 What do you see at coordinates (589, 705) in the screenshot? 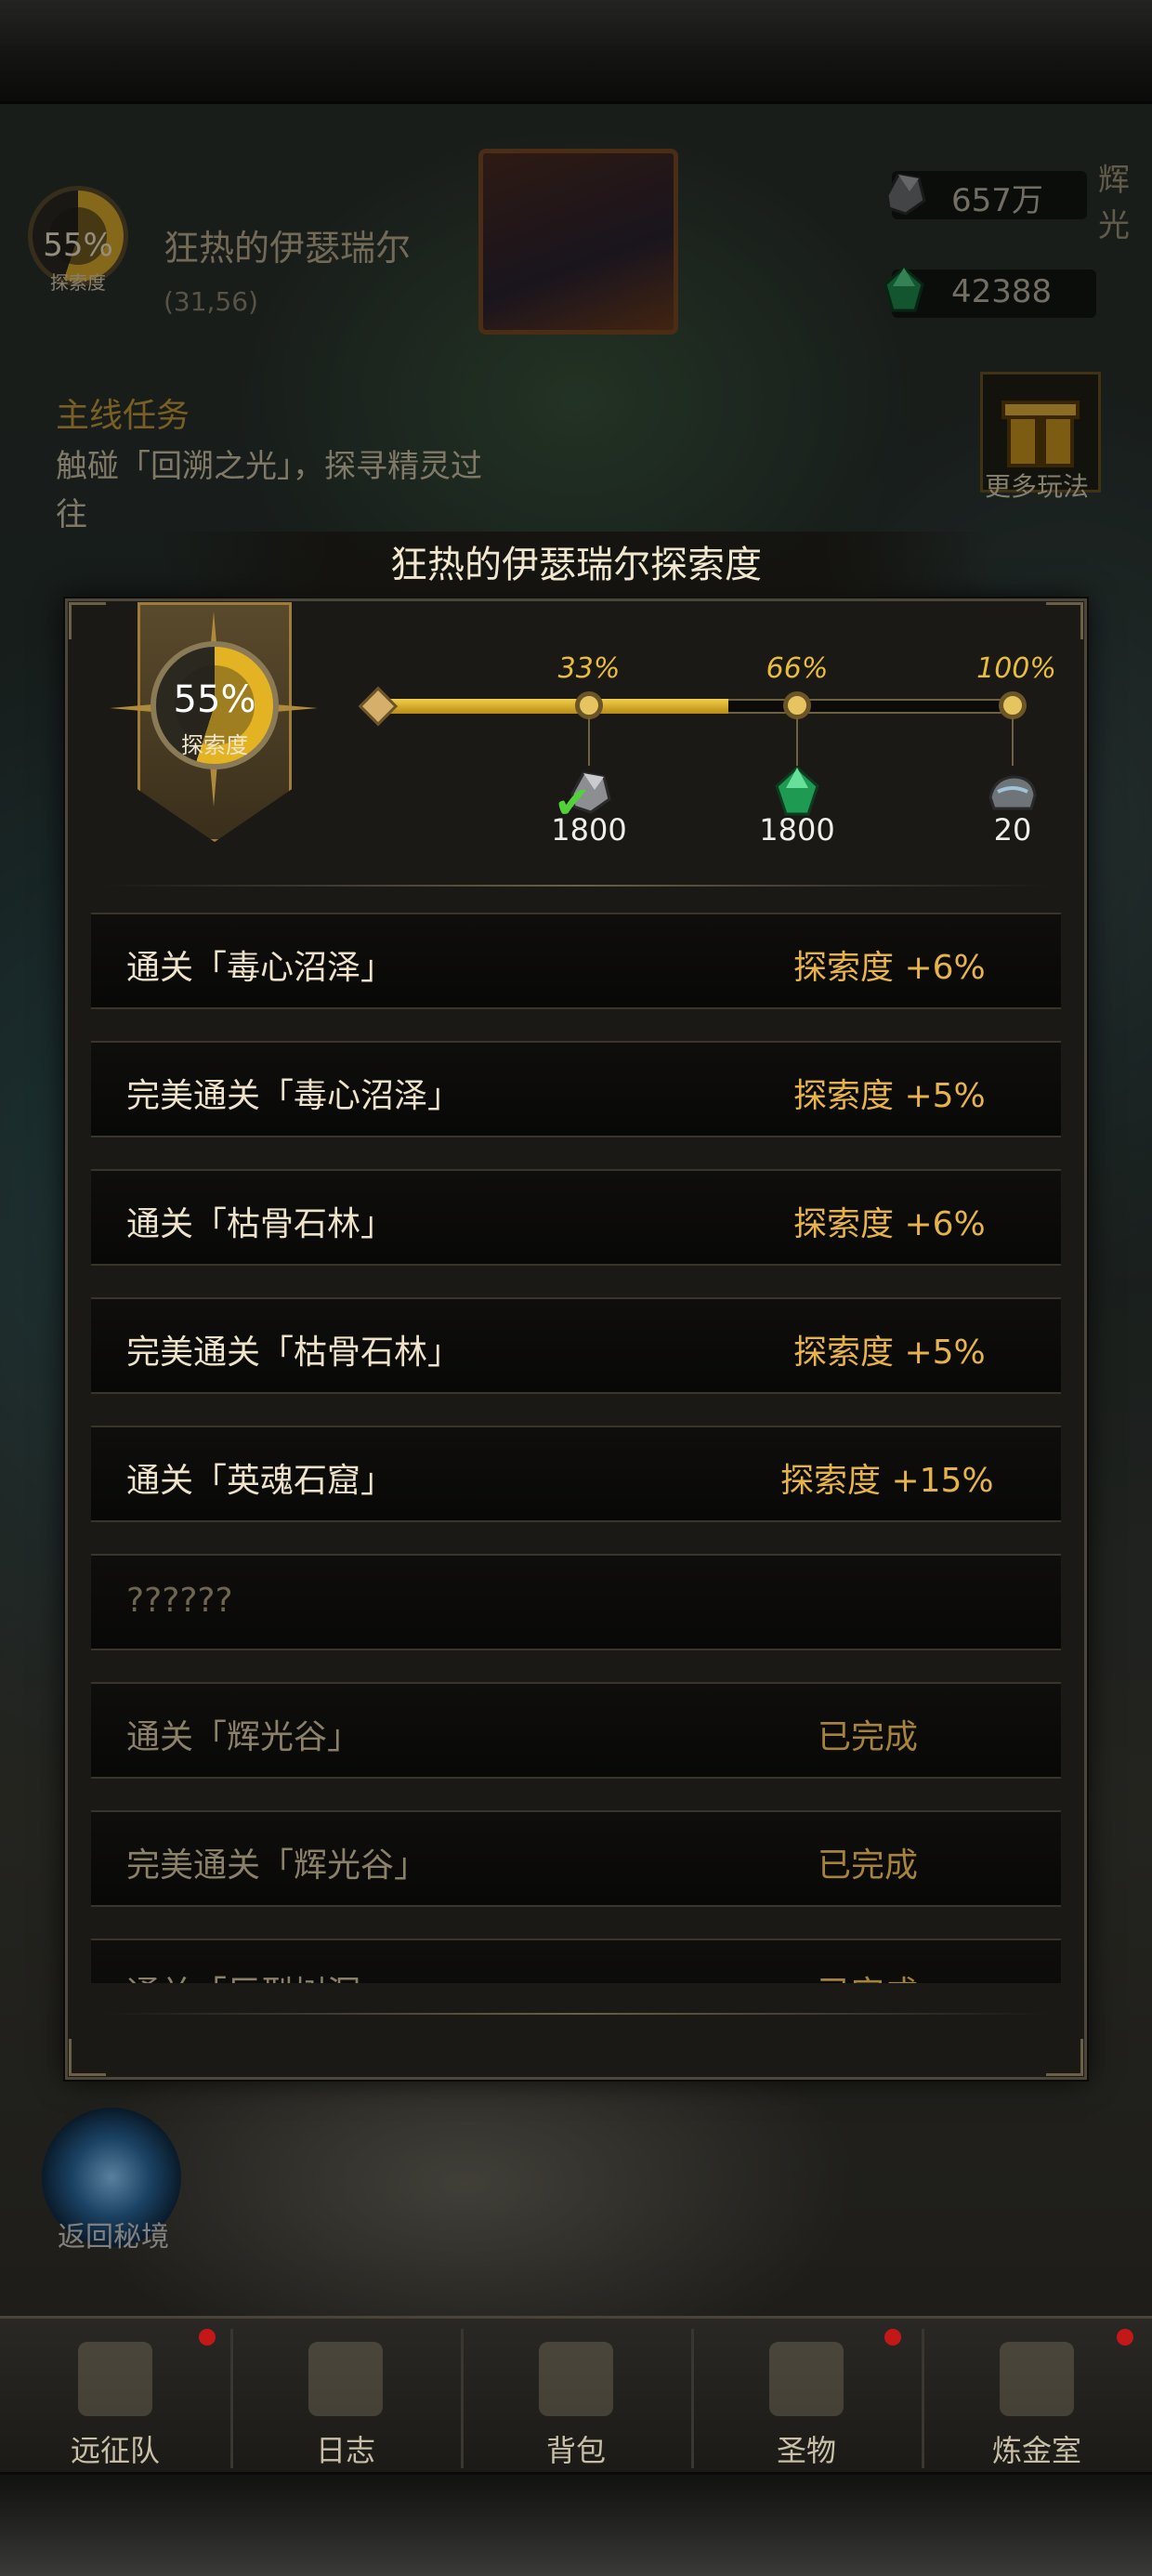
I see `milestone-33-node` at bounding box center [589, 705].